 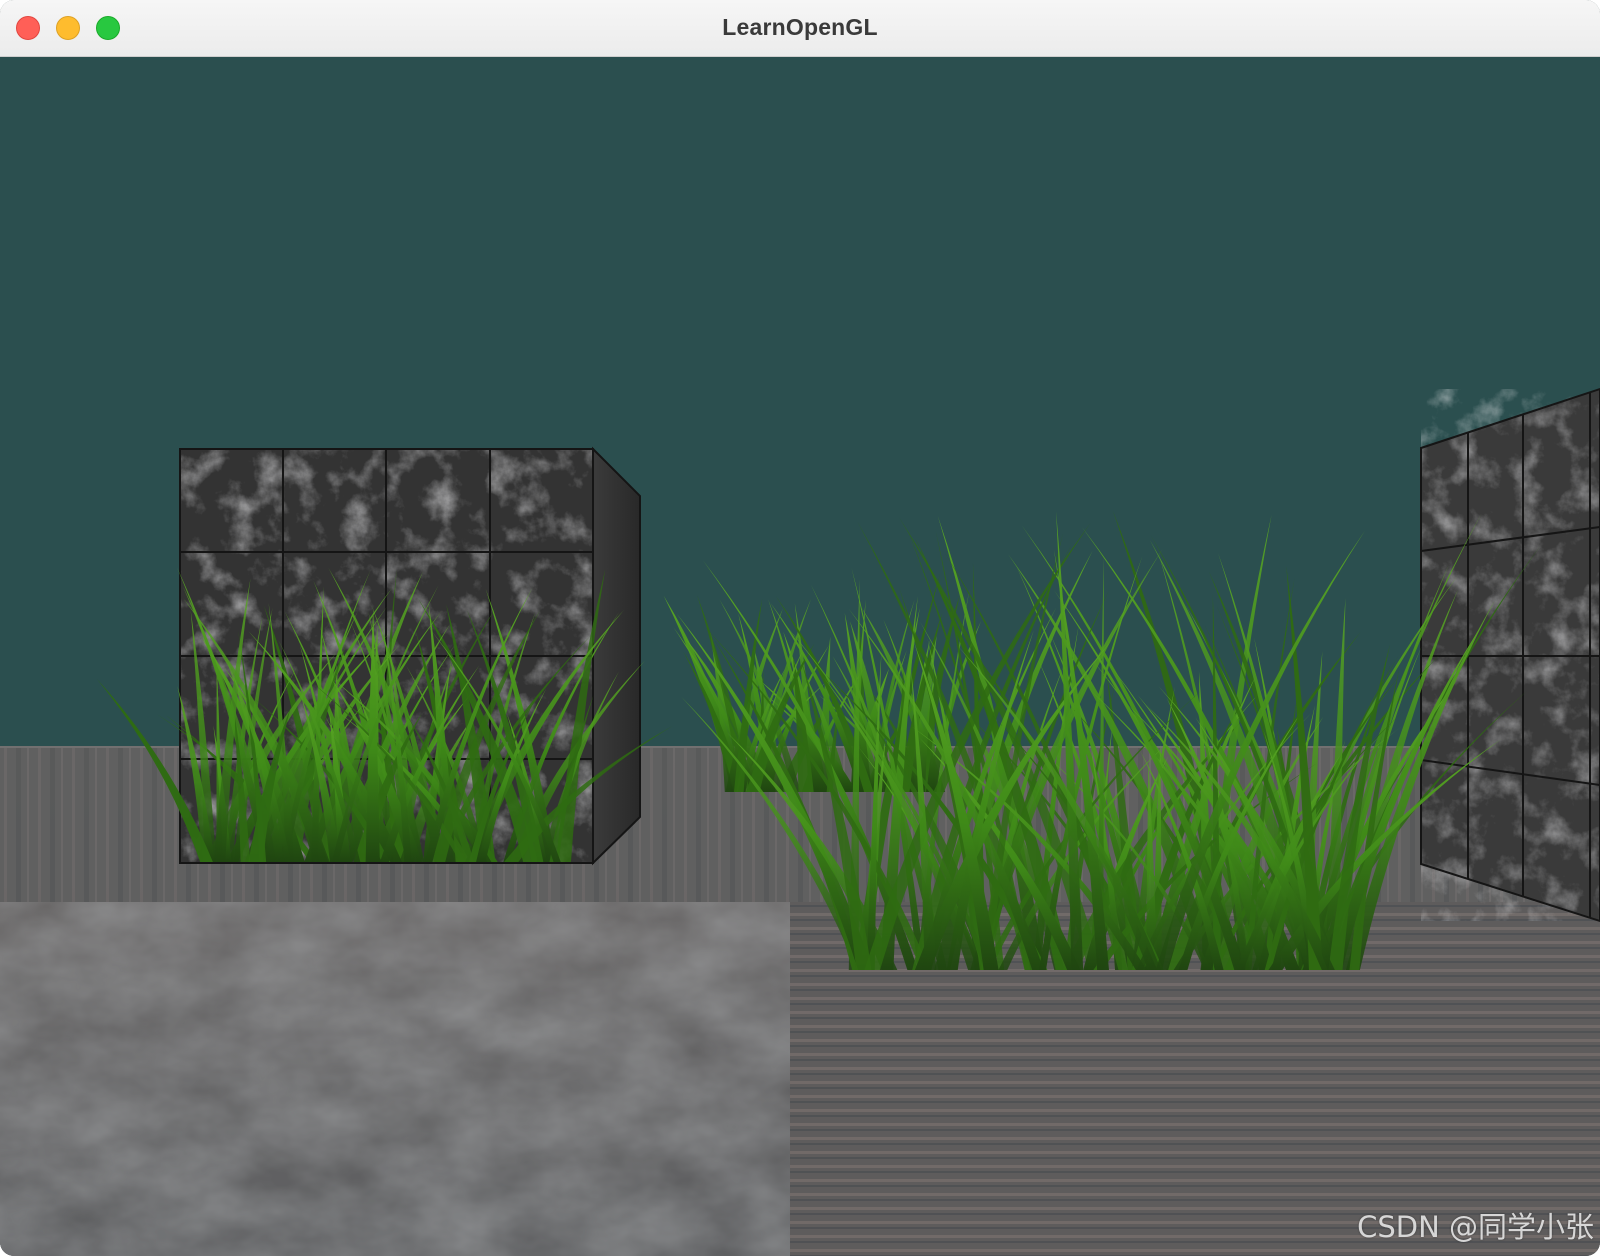 What do you see at coordinates (1510, 655) in the screenshot?
I see `marble-cube-right` at bounding box center [1510, 655].